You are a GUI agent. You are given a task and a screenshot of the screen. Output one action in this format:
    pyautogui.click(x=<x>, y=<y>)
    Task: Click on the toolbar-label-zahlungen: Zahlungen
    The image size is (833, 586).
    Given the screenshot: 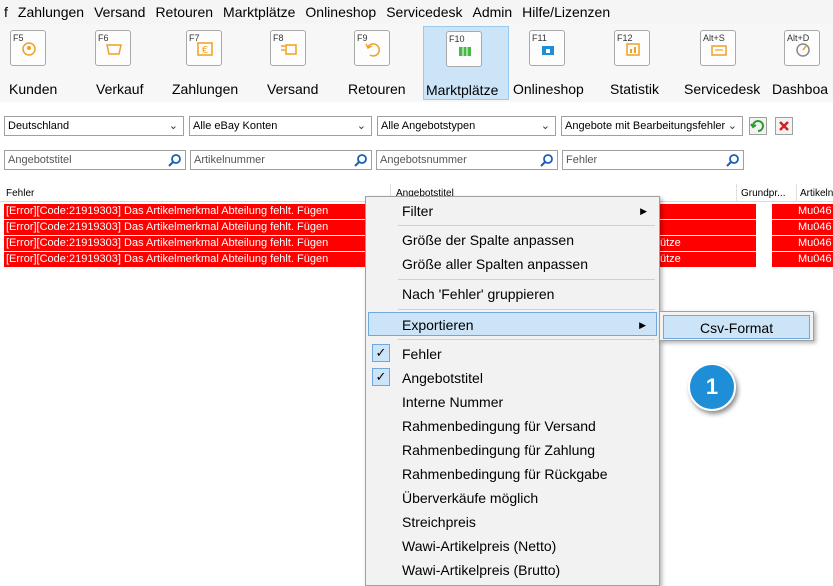 What is the action you would take?
    pyautogui.click(x=205, y=89)
    